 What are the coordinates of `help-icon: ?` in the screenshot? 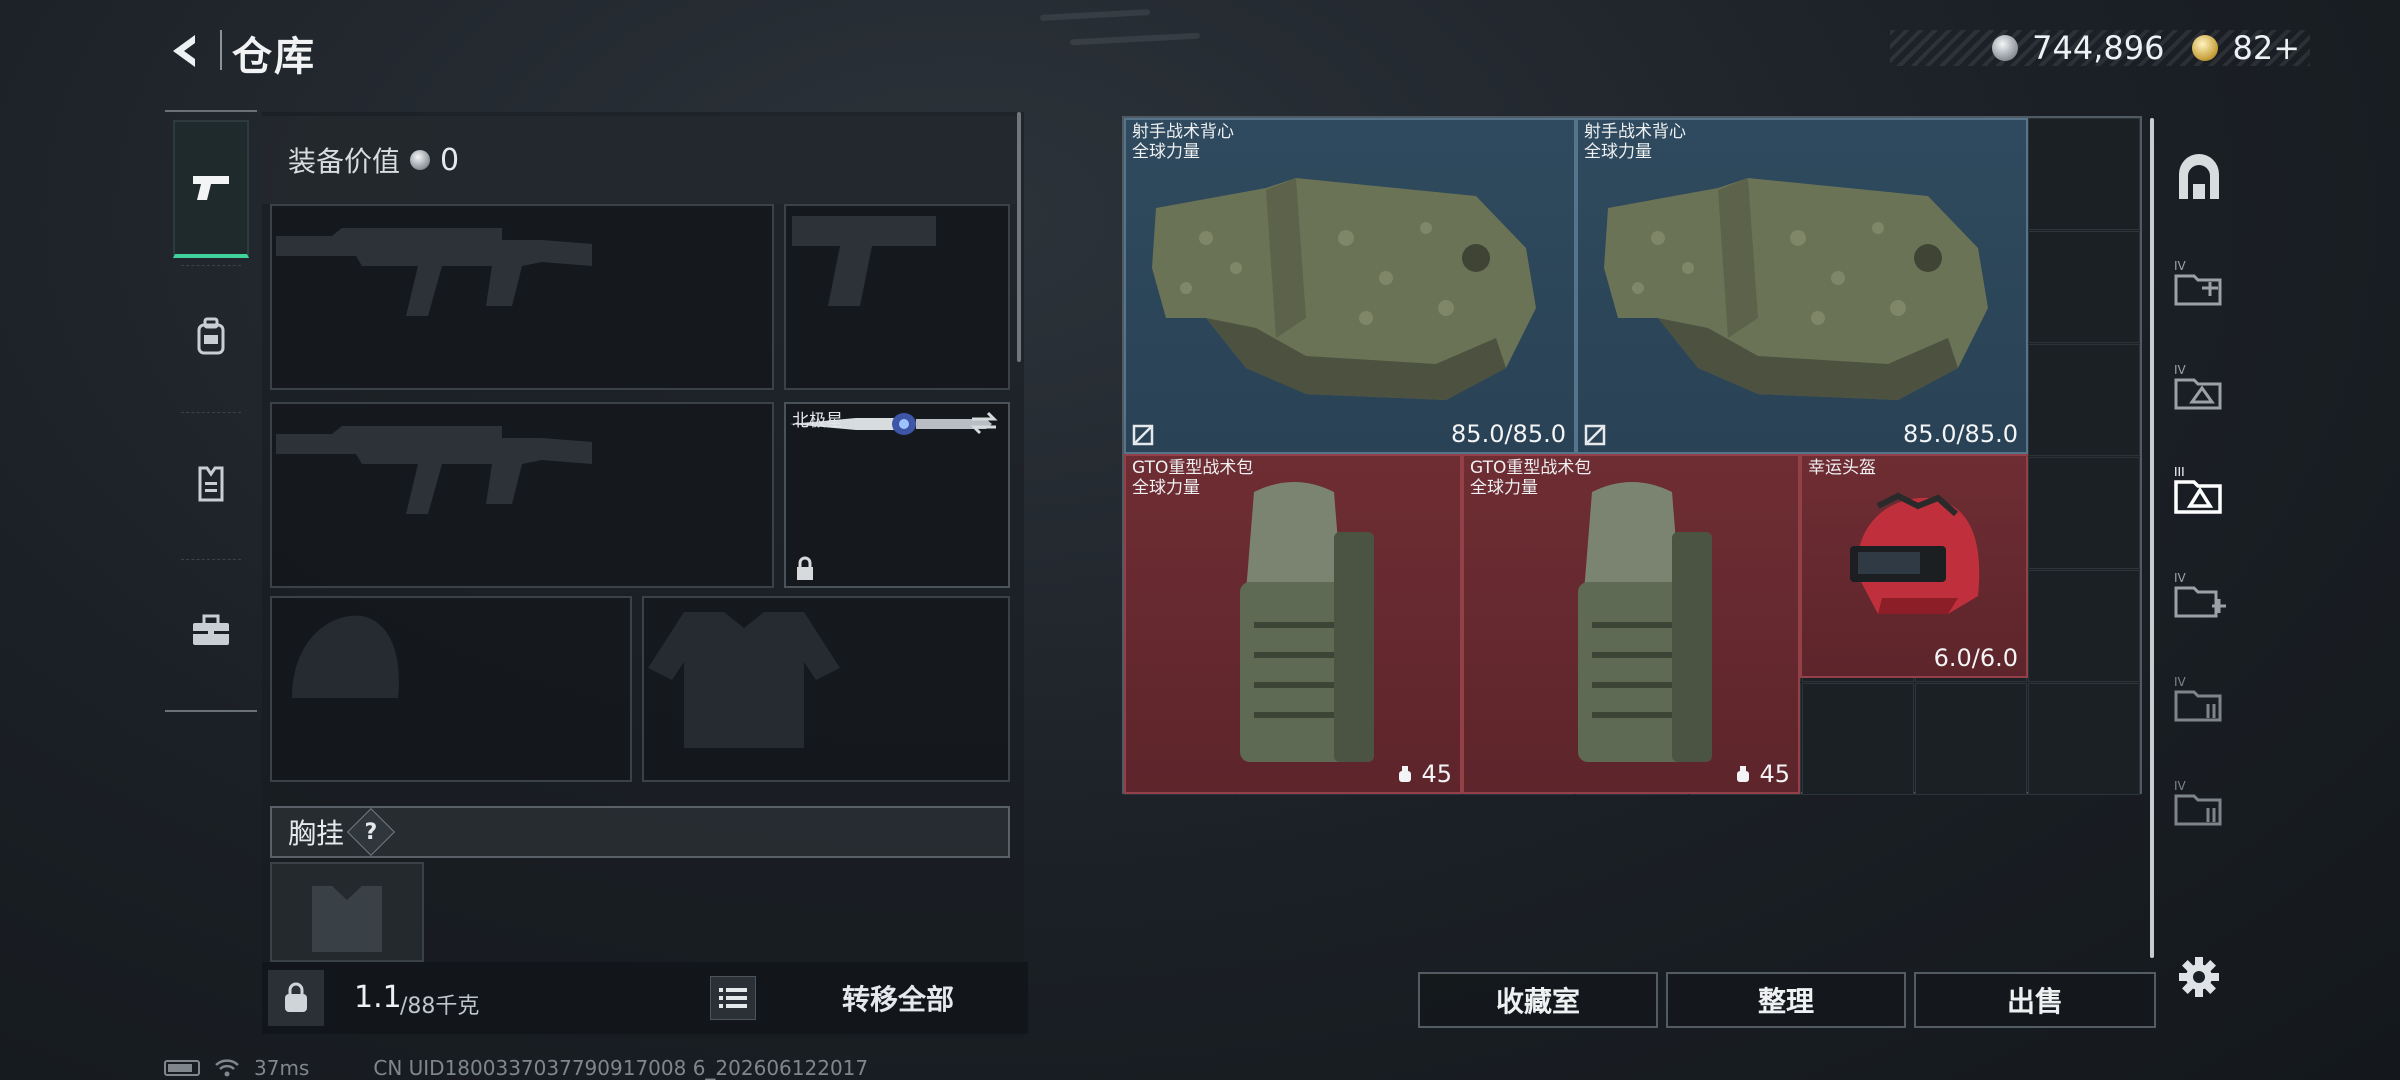 It's located at (371, 832).